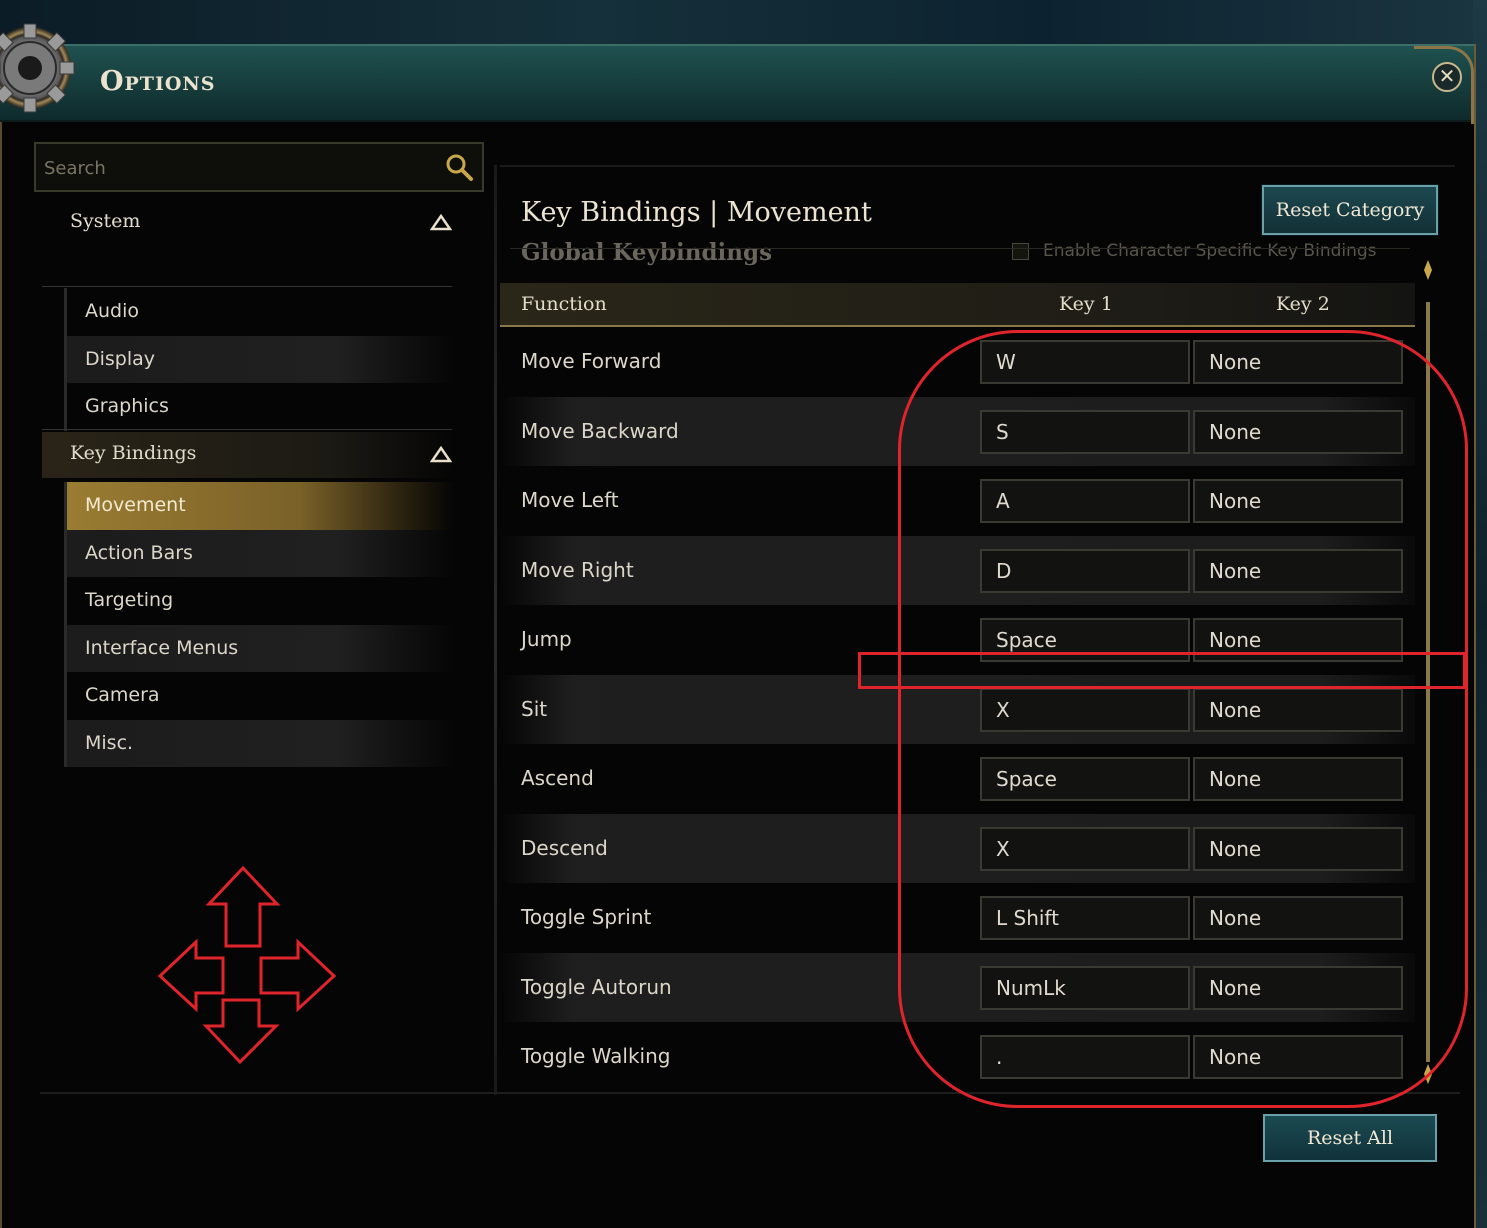  What do you see at coordinates (260, 601) in the screenshot?
I see `sidebar-item-targeting: Targeting` at bounding box center [260, 601].